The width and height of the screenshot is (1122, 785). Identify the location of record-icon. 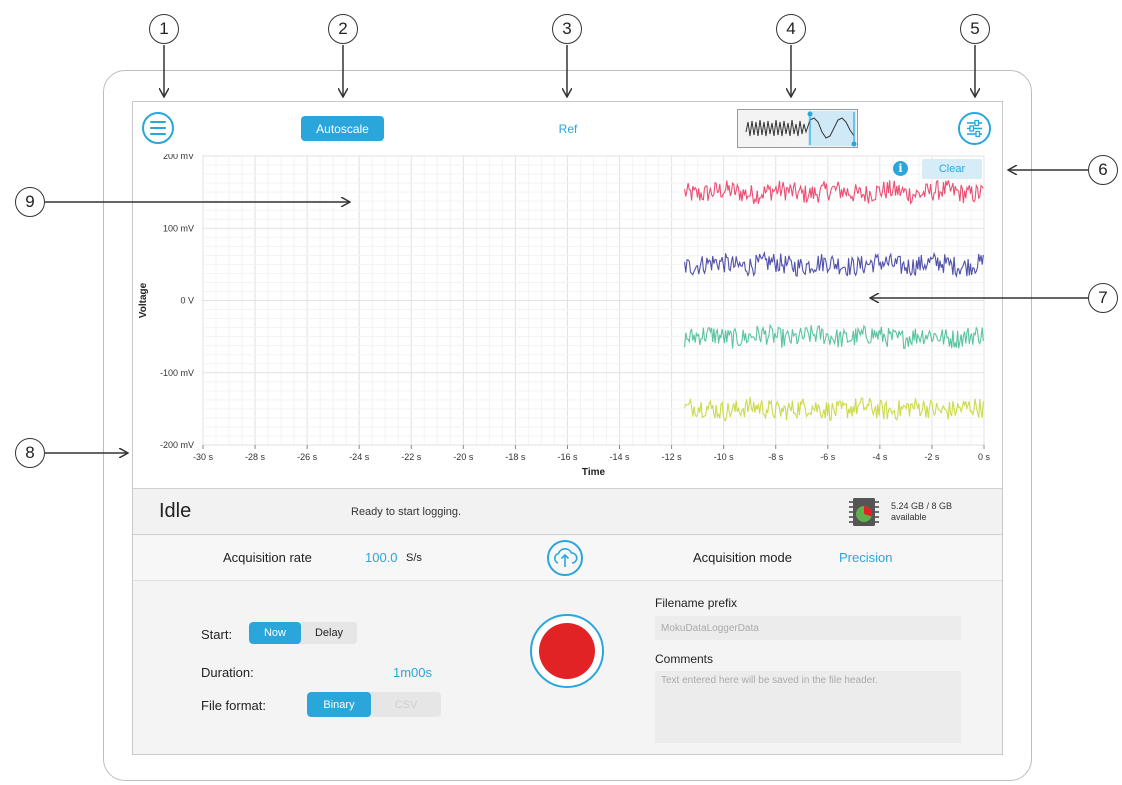
(567, 651).